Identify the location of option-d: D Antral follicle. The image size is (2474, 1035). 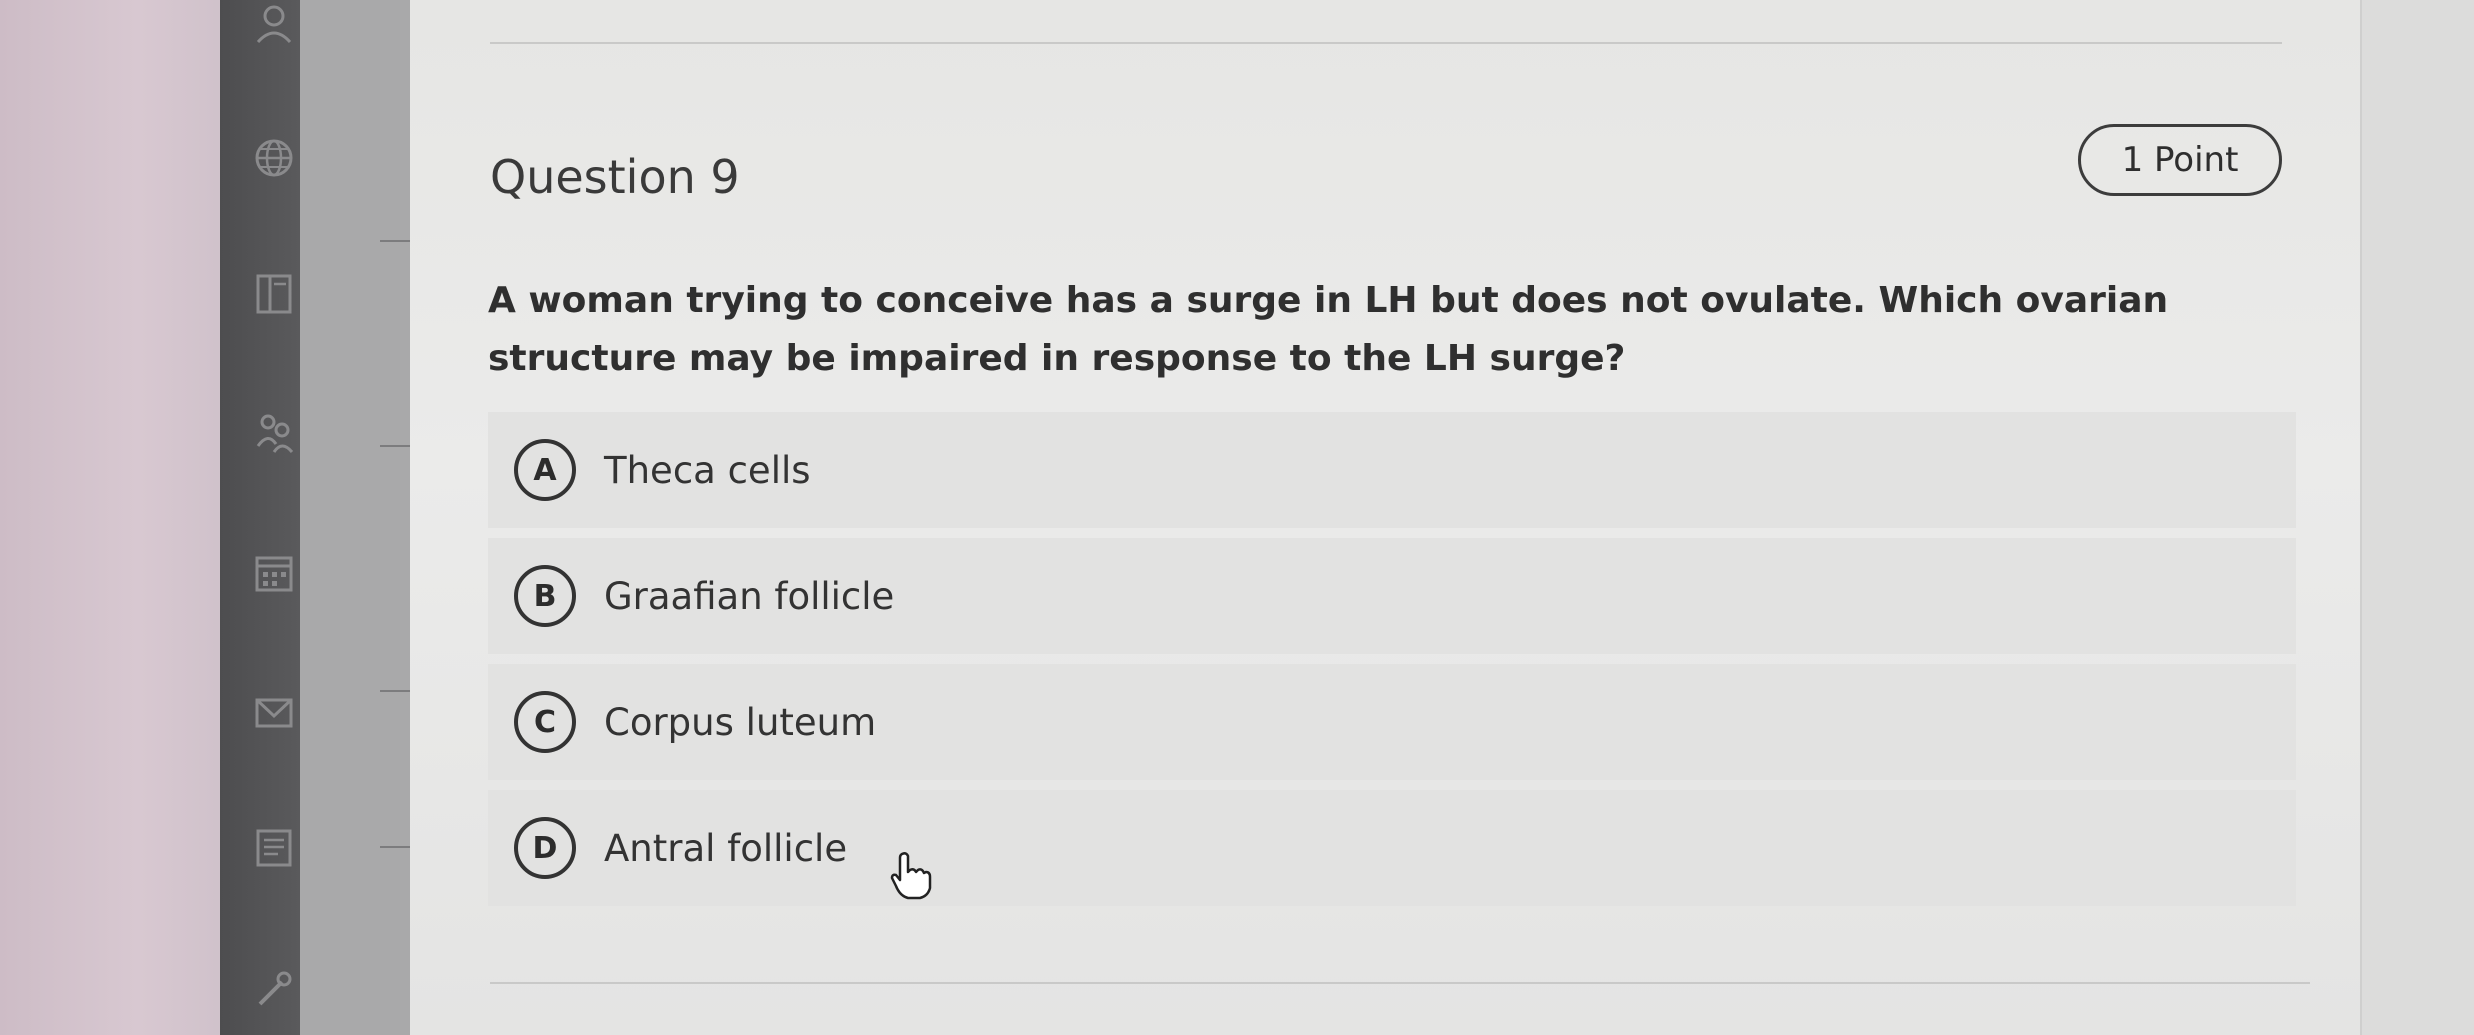
(1392, 848).